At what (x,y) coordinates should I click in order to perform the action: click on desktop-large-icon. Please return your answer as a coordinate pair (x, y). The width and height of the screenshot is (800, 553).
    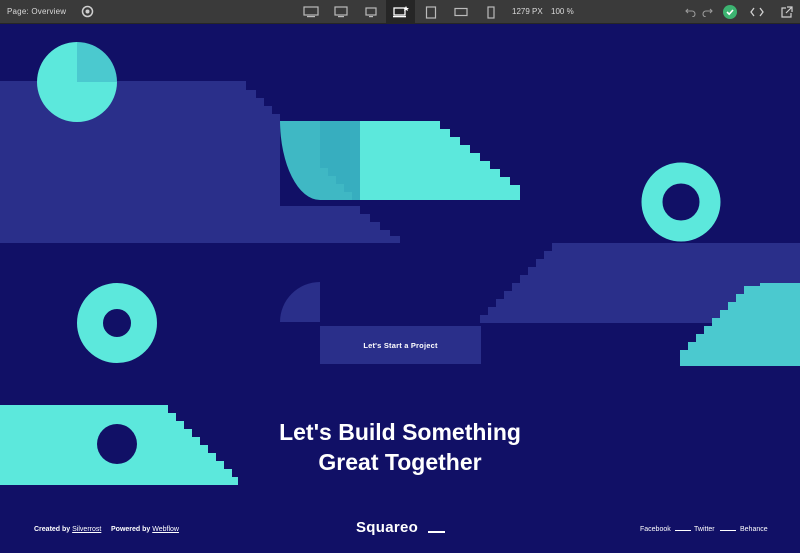
    Looking at the image, I should click on (310, 12).